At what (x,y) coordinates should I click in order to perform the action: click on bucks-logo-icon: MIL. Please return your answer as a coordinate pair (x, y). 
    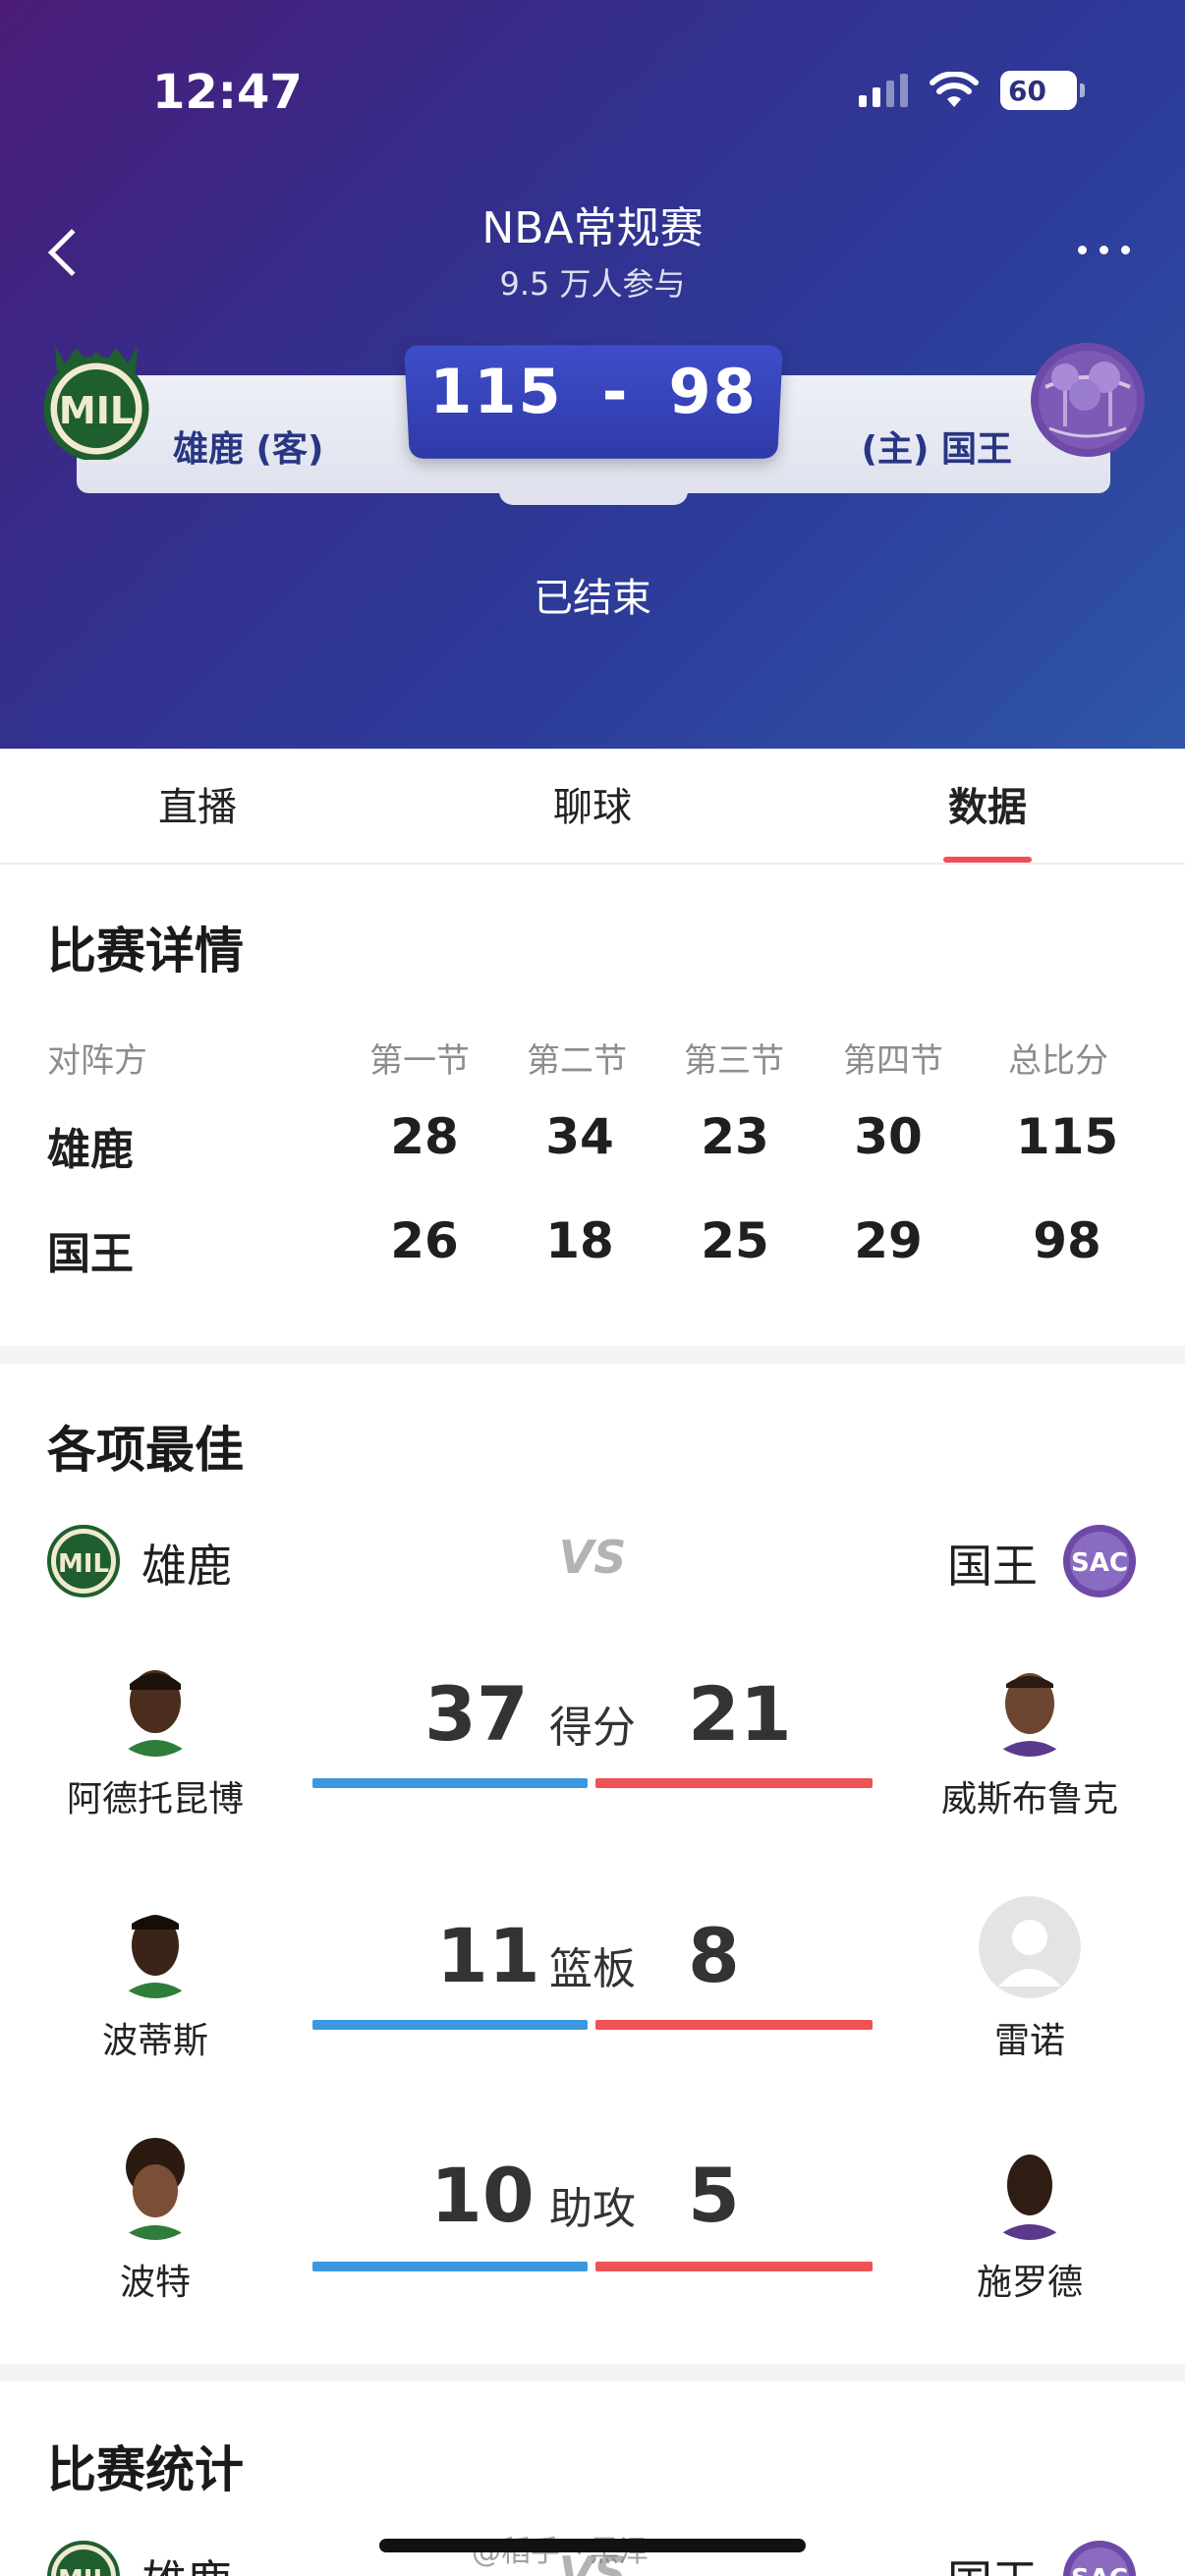
    Looking at the image, I should click on (96, 399).